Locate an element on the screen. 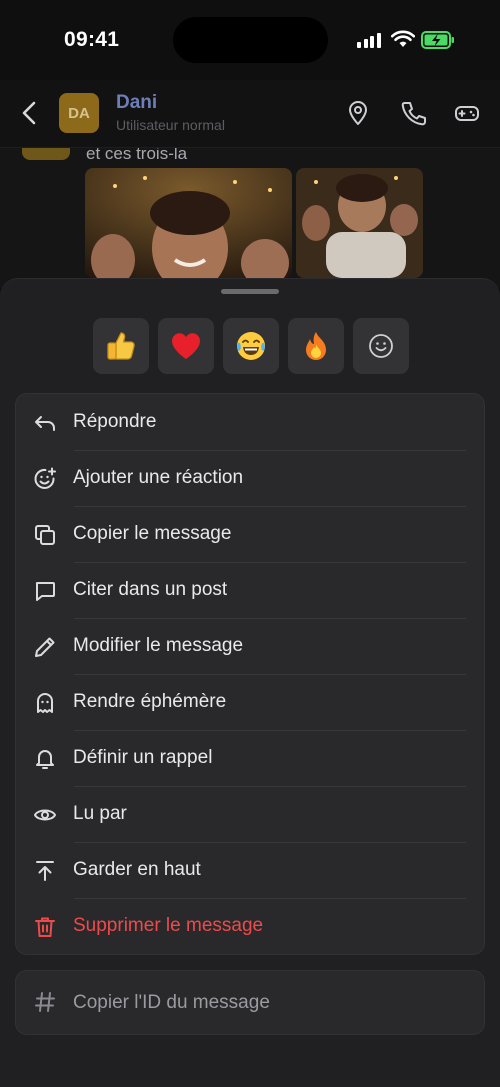 Image resolution: width=500 pixels, height=1087 pixels. menu-item-label: Copier le message is located at coordinates (152, 533).